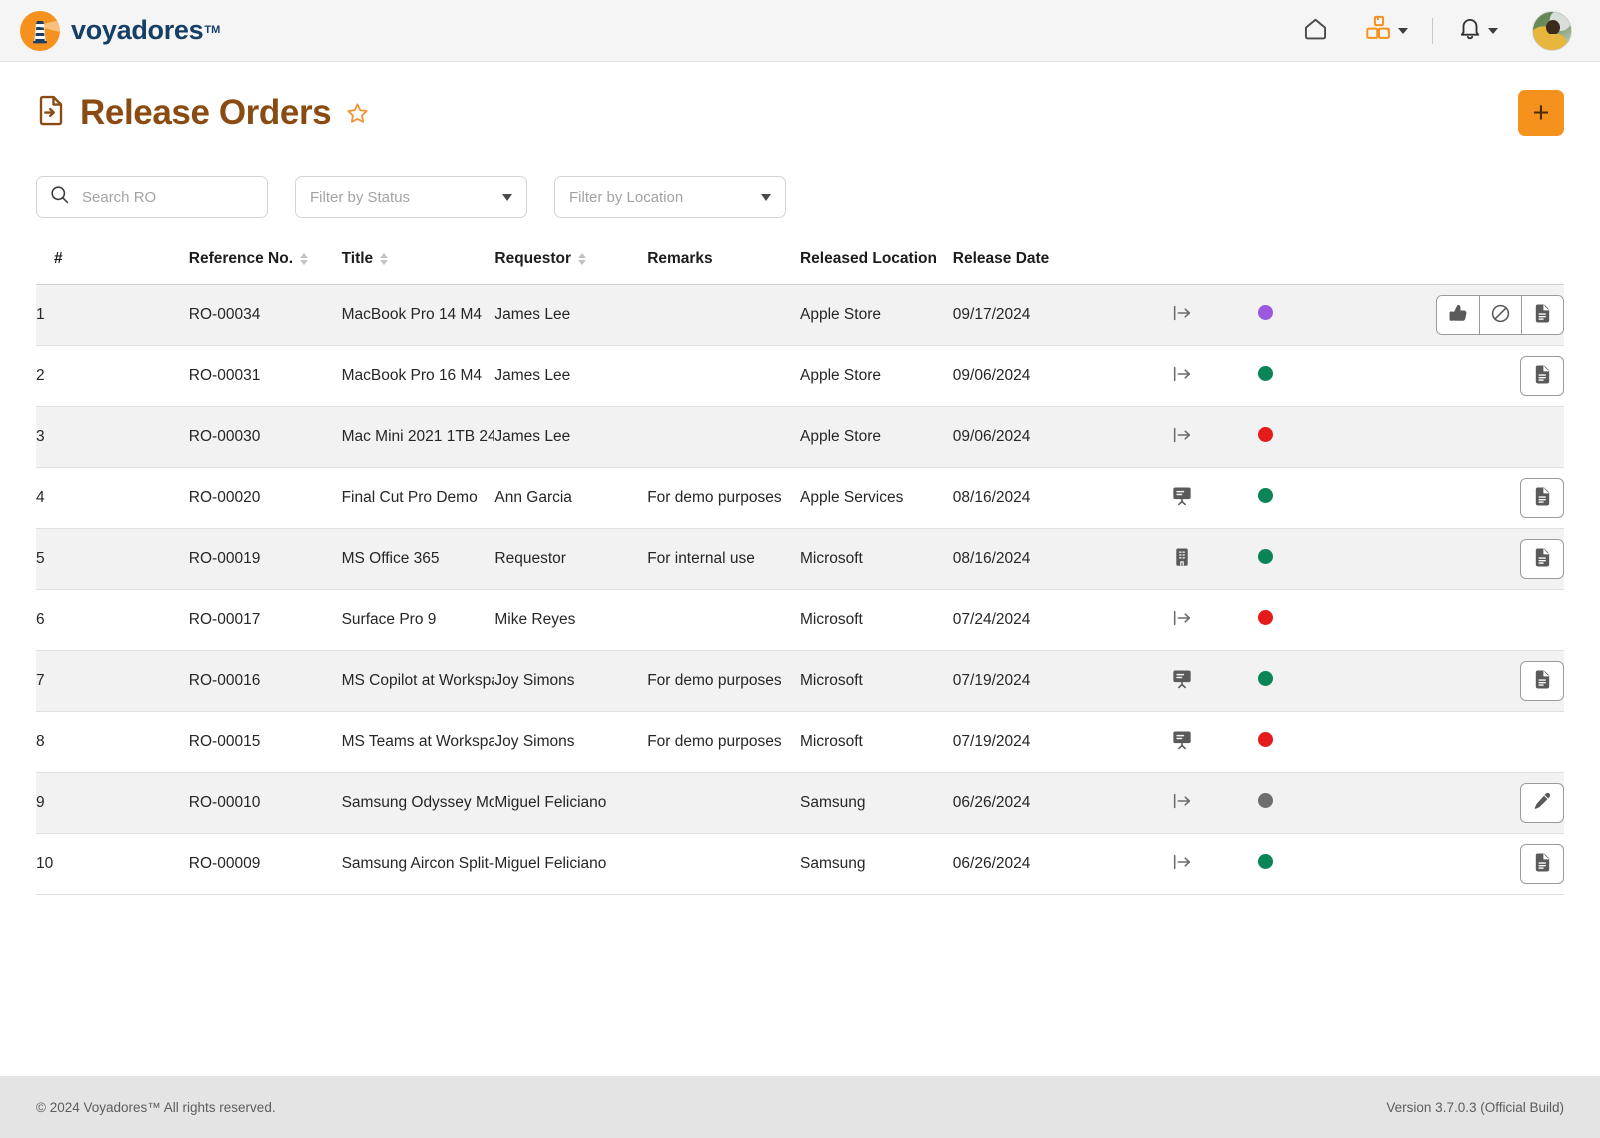 The image size is (1600, 1138). I want to click on column-header-reference-no: Reference No., so click(265, 262).